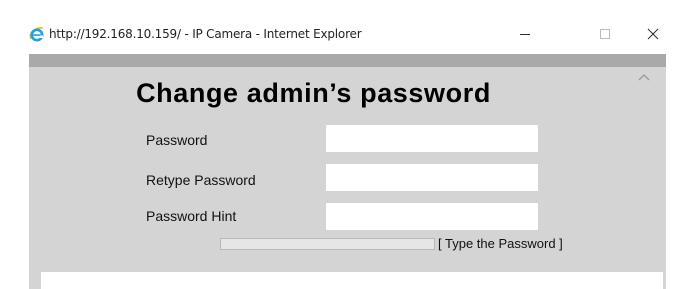  I want to click on password-hint-label: Password Hint, so click(191, 216).